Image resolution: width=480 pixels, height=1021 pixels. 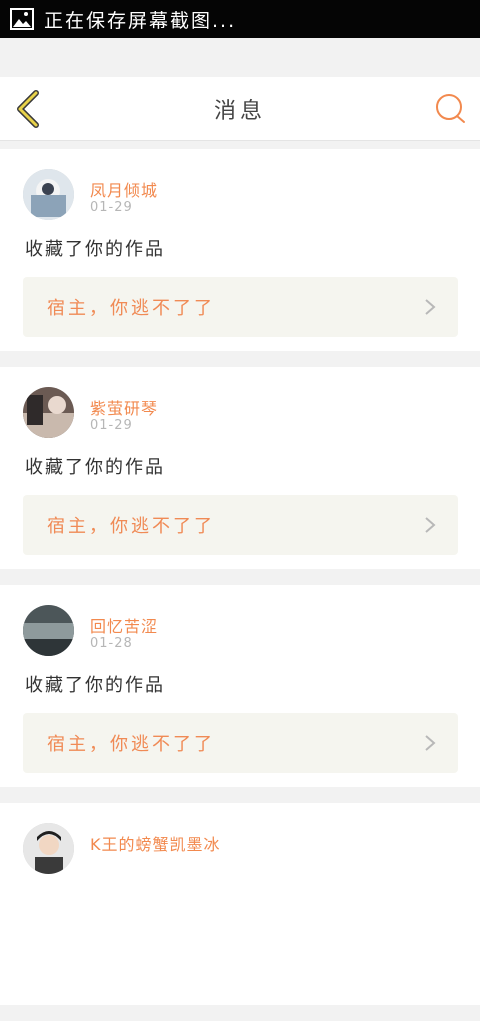 What do you see at coordinates (450, 108) in the screenshot?
I see `search-icon` at bounding box center [450, 108].